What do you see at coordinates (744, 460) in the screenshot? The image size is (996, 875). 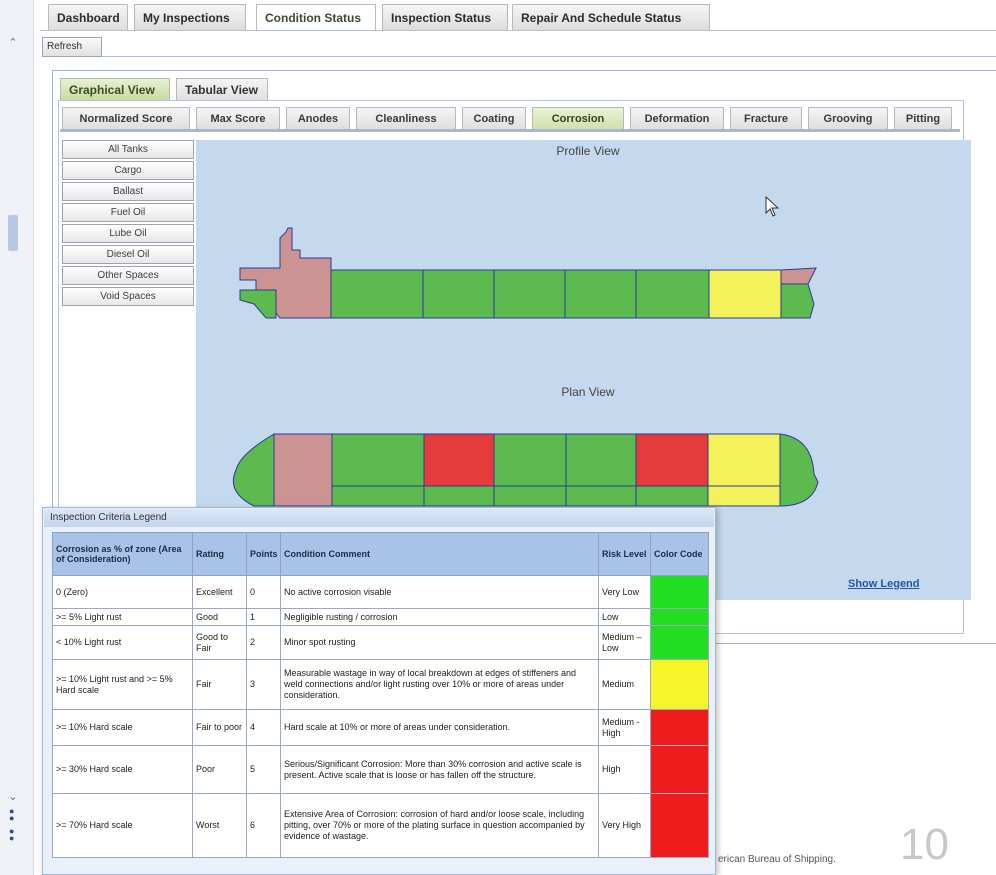 I see `plan-tank-6-upper` at bounding box center [744, 460].